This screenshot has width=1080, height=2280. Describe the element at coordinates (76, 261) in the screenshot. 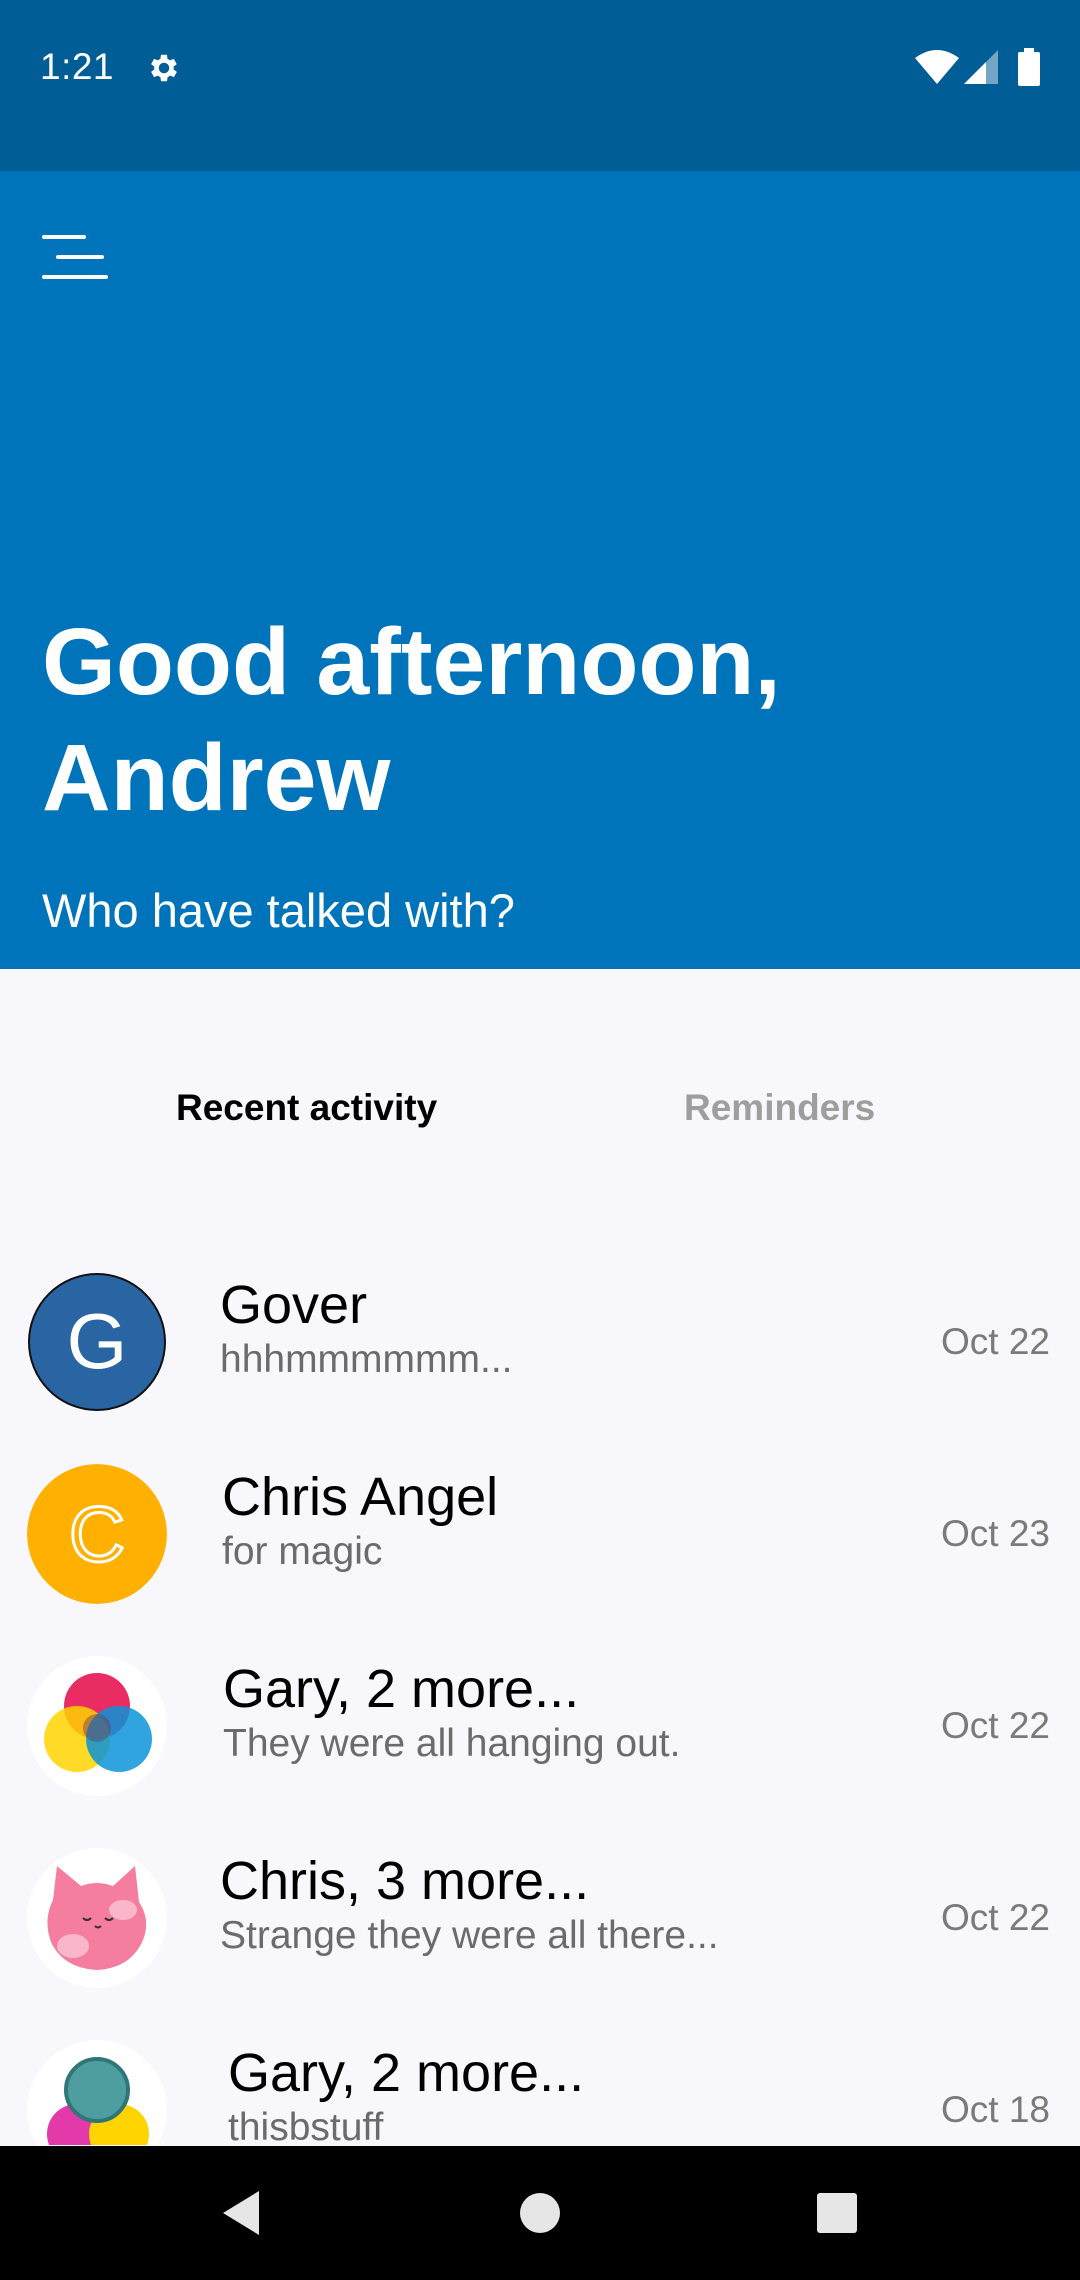

I see `menu-icon` at that location.